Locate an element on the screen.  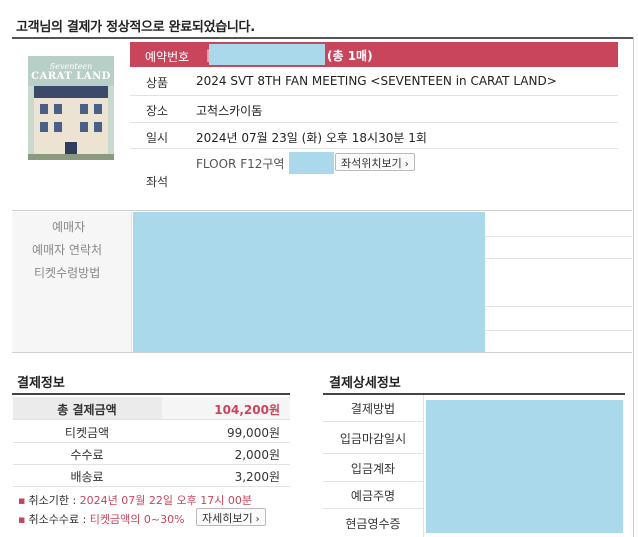
buyer-info-redacted is located at coordinates (309, 282).